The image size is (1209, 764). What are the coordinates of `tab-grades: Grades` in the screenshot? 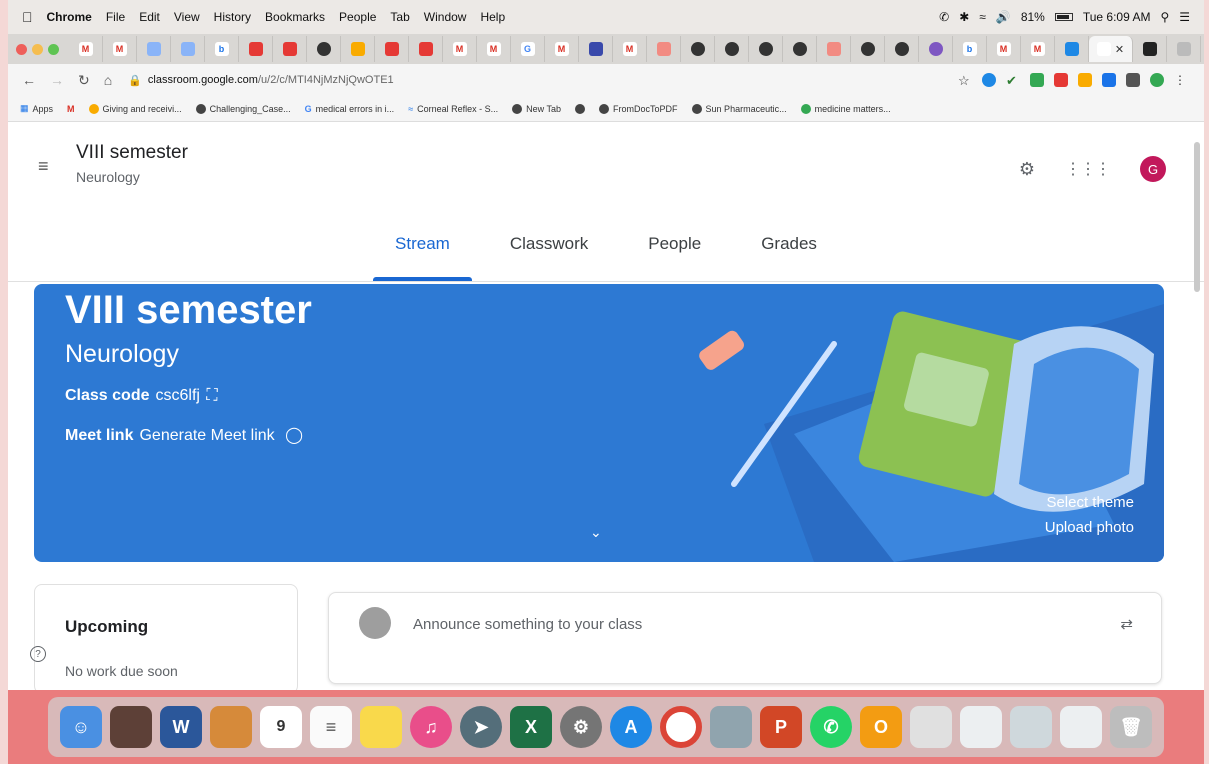 It's located at (789, 253).